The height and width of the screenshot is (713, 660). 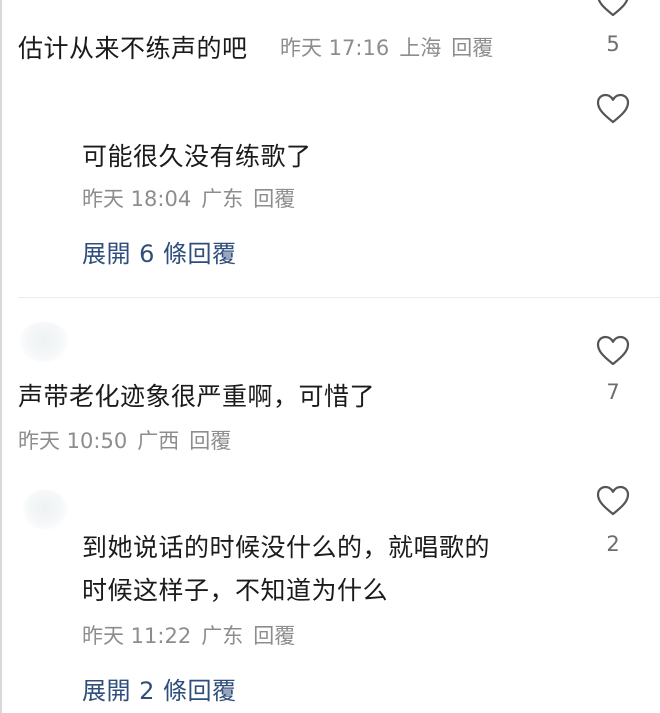 What do you see at coordinates (73, 441) in the screenshot?
I see `comment-time: 昨天 10:50` at bounding box center [73, 441].